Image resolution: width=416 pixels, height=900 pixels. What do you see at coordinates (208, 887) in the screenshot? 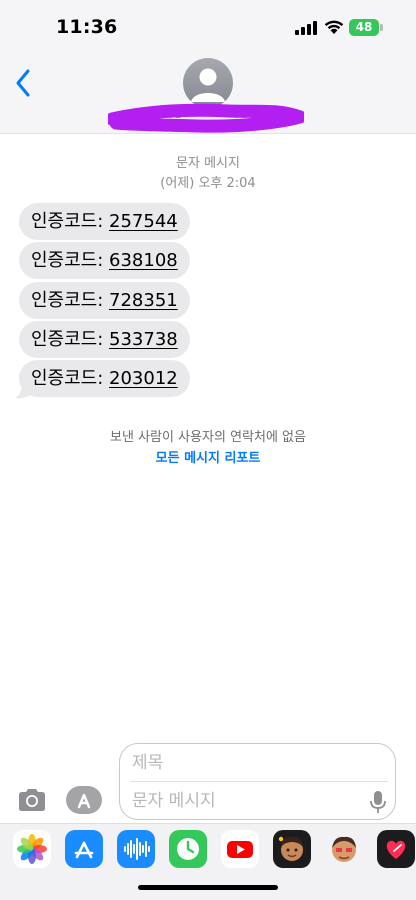
I see `home-indicator` at bounding box center [208, 887].